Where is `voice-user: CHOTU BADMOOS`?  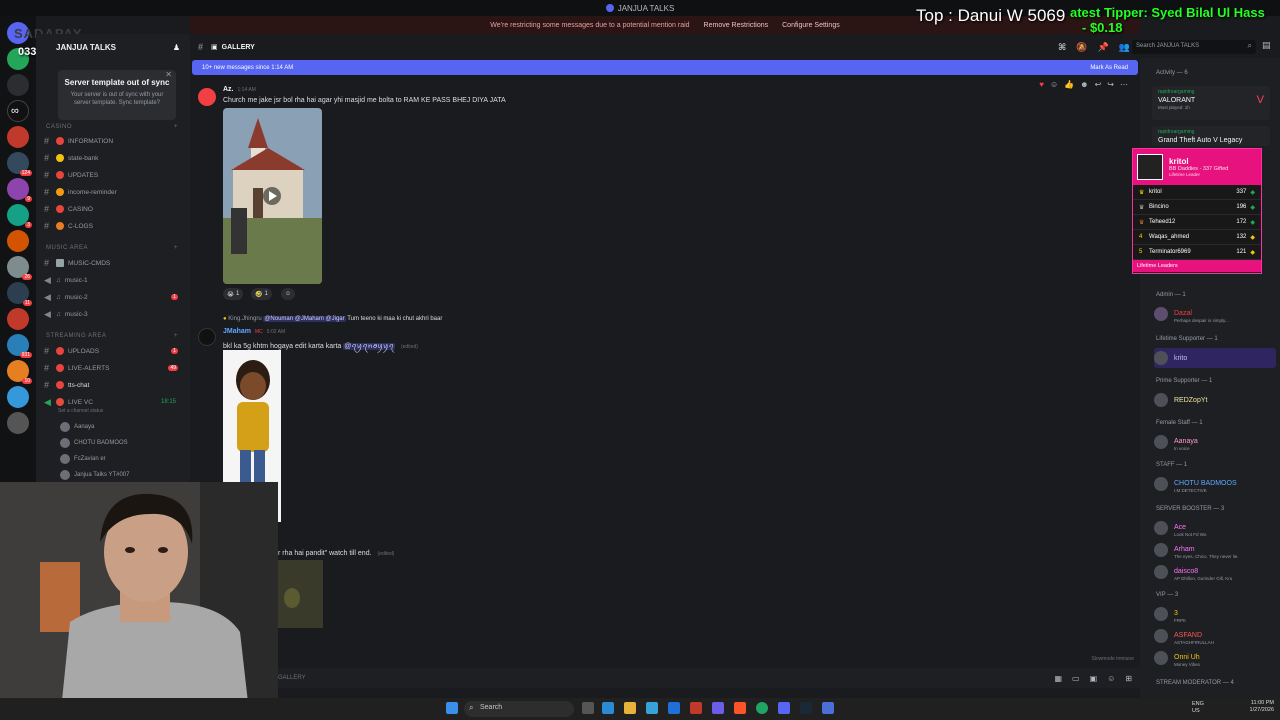
voice-user: CHOTU BADMOOS is located at coordinates (94, 443).